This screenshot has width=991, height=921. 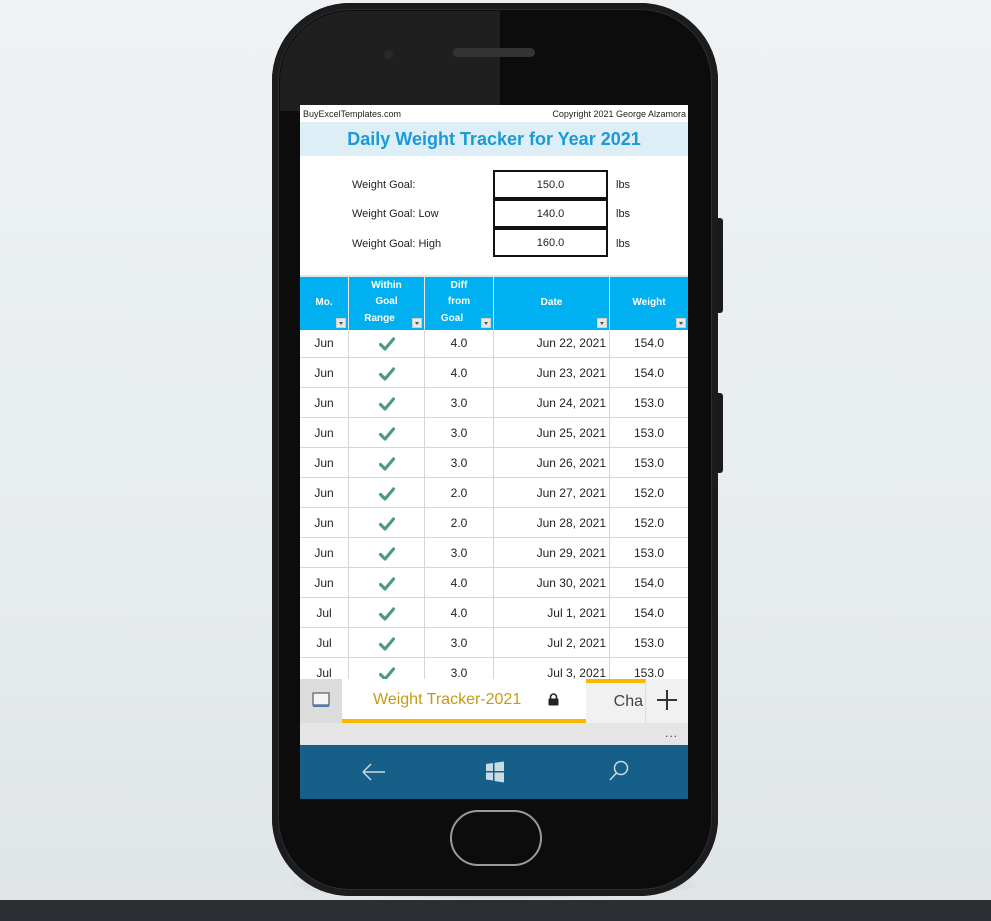 I want to click on table-row: Jun 4.0 Jun 30, 2021 154.0, so click(x=494, y=583).